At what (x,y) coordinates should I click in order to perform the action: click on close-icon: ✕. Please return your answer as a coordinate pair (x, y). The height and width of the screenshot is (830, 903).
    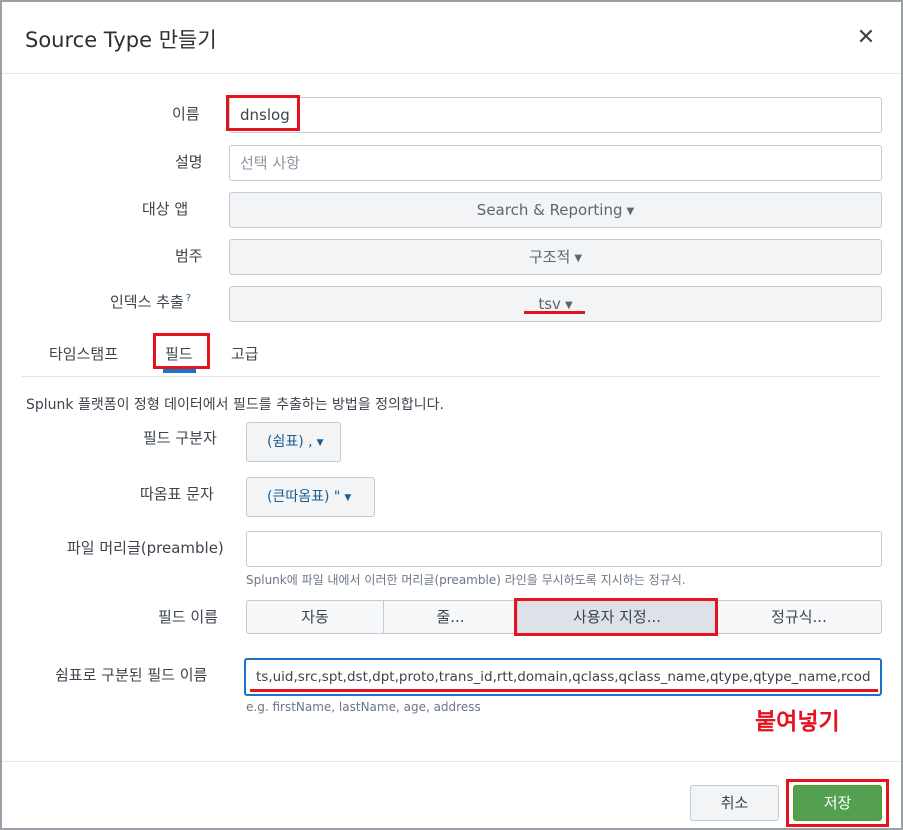
    Looking at the image, I should click on (866, 38).